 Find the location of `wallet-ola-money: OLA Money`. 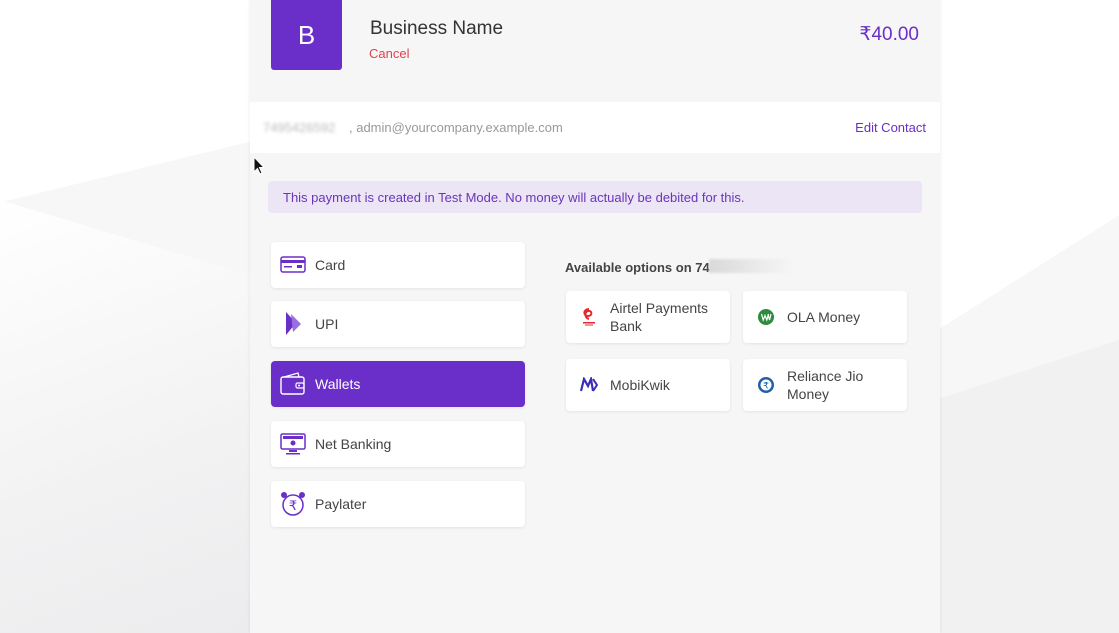

wallet-ola-money: OLA Money is located at coordinates (825, 317).